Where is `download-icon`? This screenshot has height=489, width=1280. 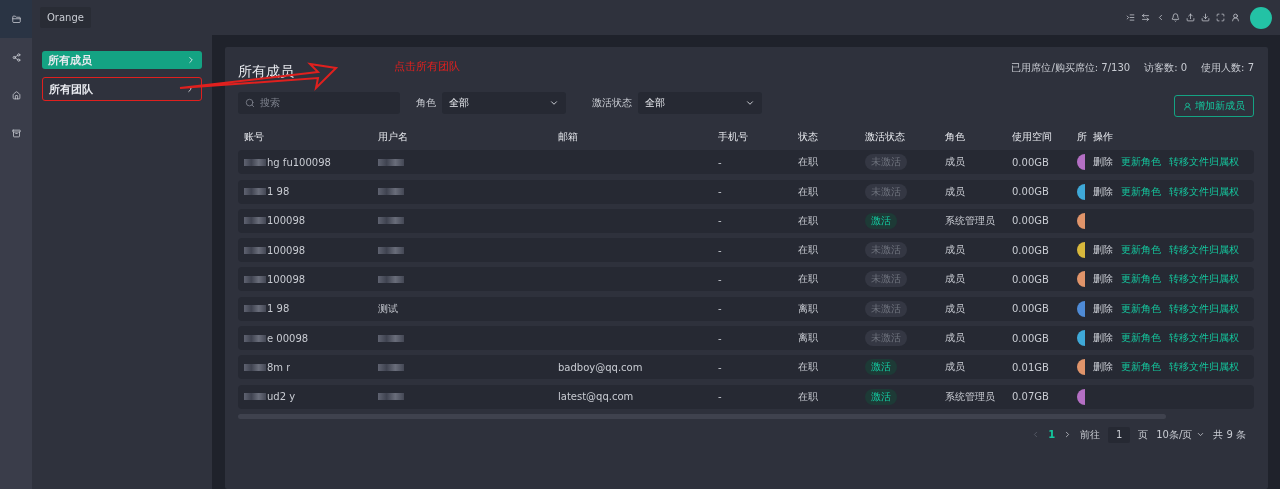
download-icon is located at coordinates (1205, 17).